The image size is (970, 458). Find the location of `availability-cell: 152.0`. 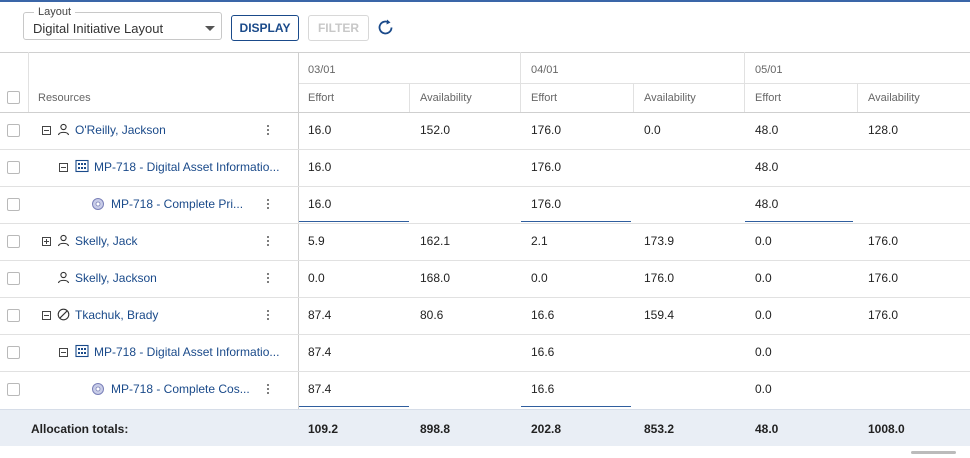

availability-cell: 152.0 is located at coordinates (435, 130).